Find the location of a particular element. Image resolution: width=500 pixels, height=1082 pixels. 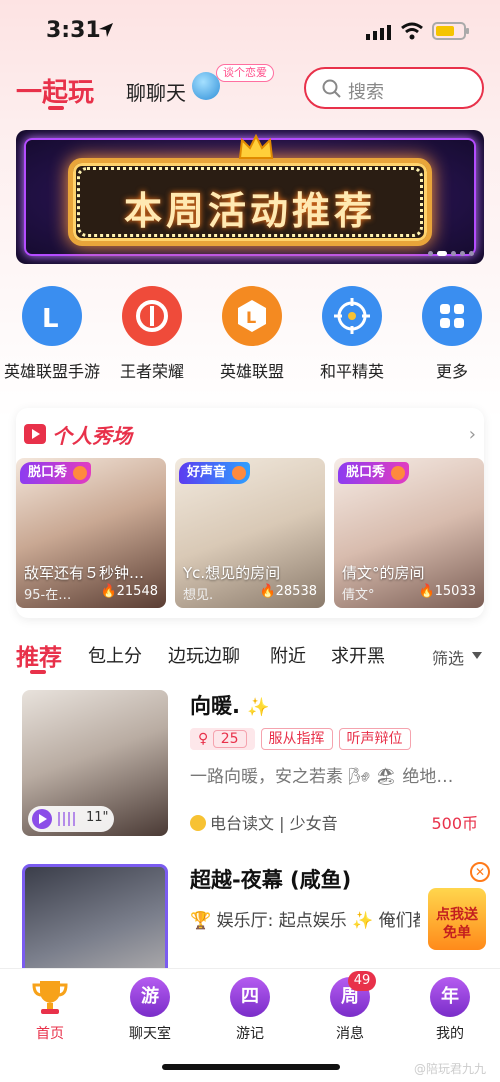

tab-messages: 周 49 消息 is located at coordinates (350, 1007).